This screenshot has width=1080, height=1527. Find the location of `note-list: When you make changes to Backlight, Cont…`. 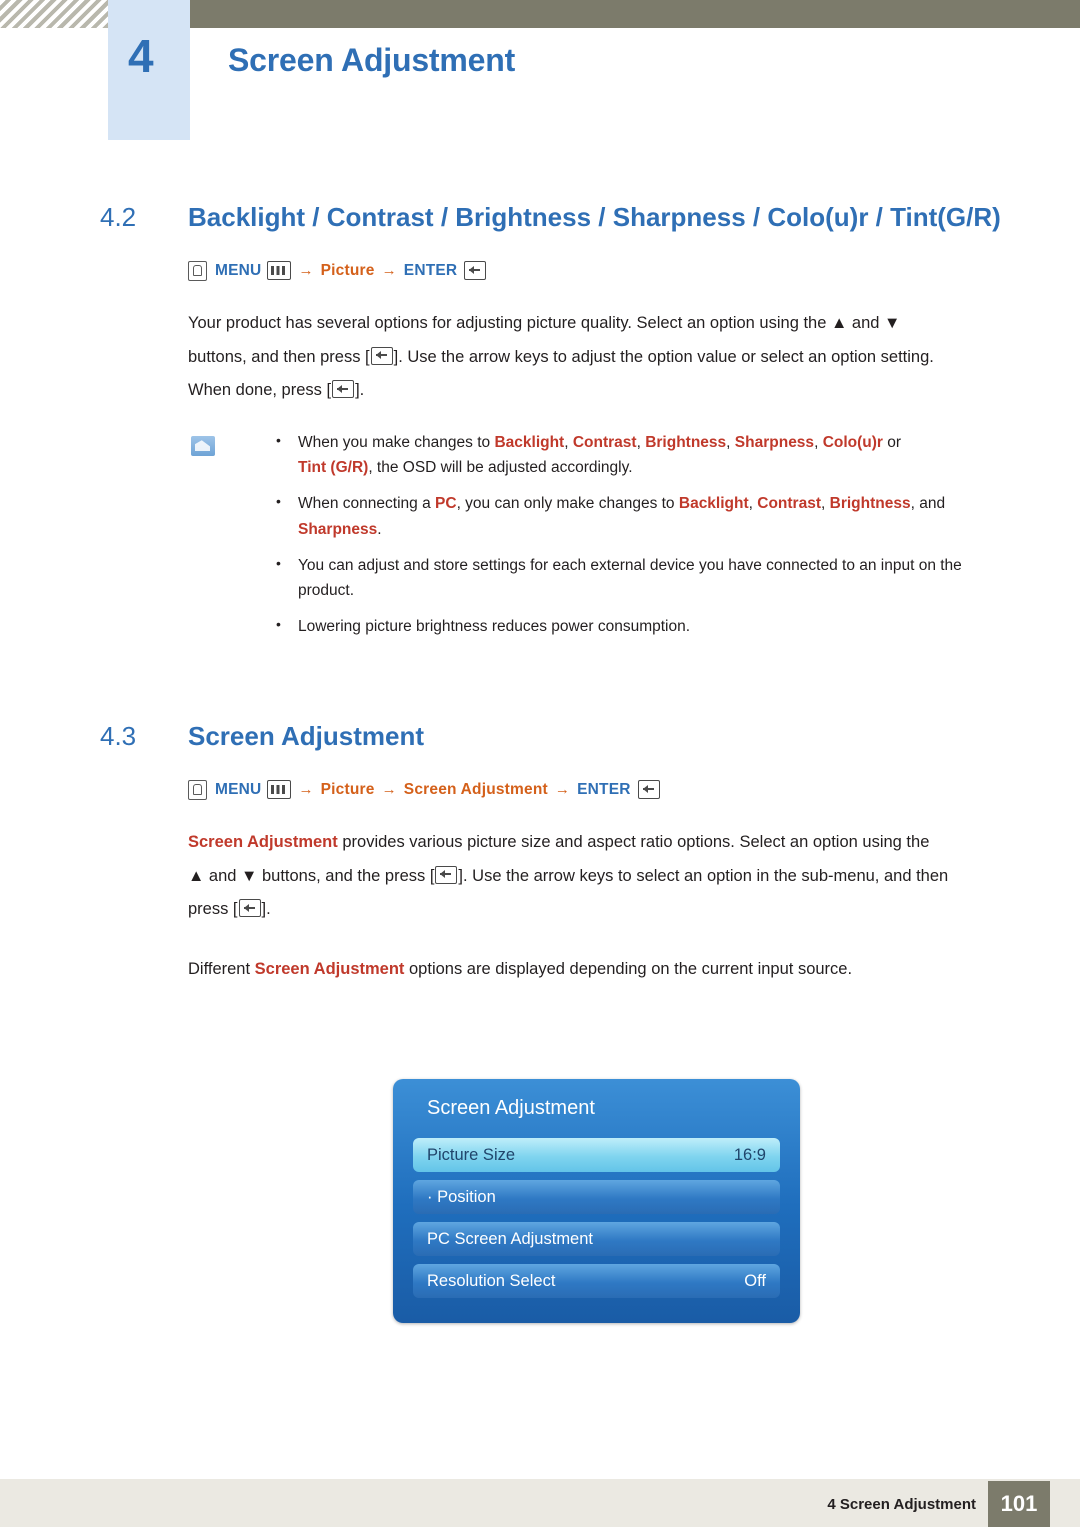

note-list: When you make changes to Backlight, Cont… is located at coordinates (639, 534).